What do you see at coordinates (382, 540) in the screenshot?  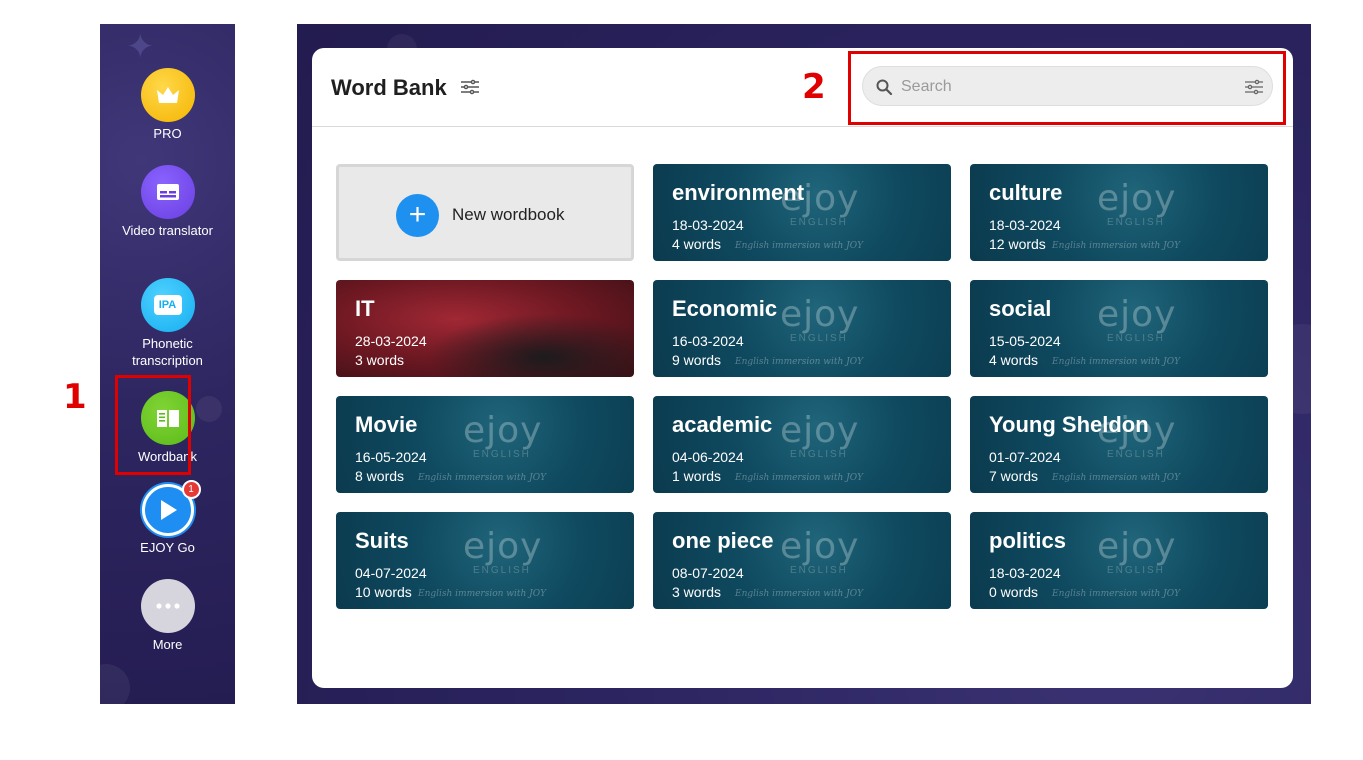 I see `wordbook-name: Suits` at bounding box center [382, 540].